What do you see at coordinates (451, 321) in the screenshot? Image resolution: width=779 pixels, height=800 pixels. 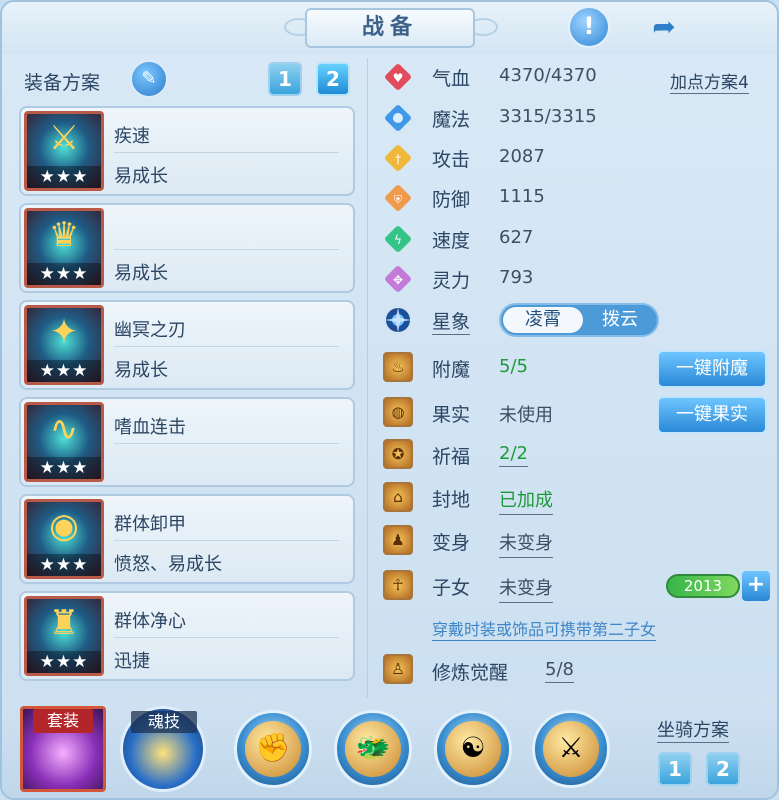 I see `star-label: 星象` at bounding box center [451, 321].